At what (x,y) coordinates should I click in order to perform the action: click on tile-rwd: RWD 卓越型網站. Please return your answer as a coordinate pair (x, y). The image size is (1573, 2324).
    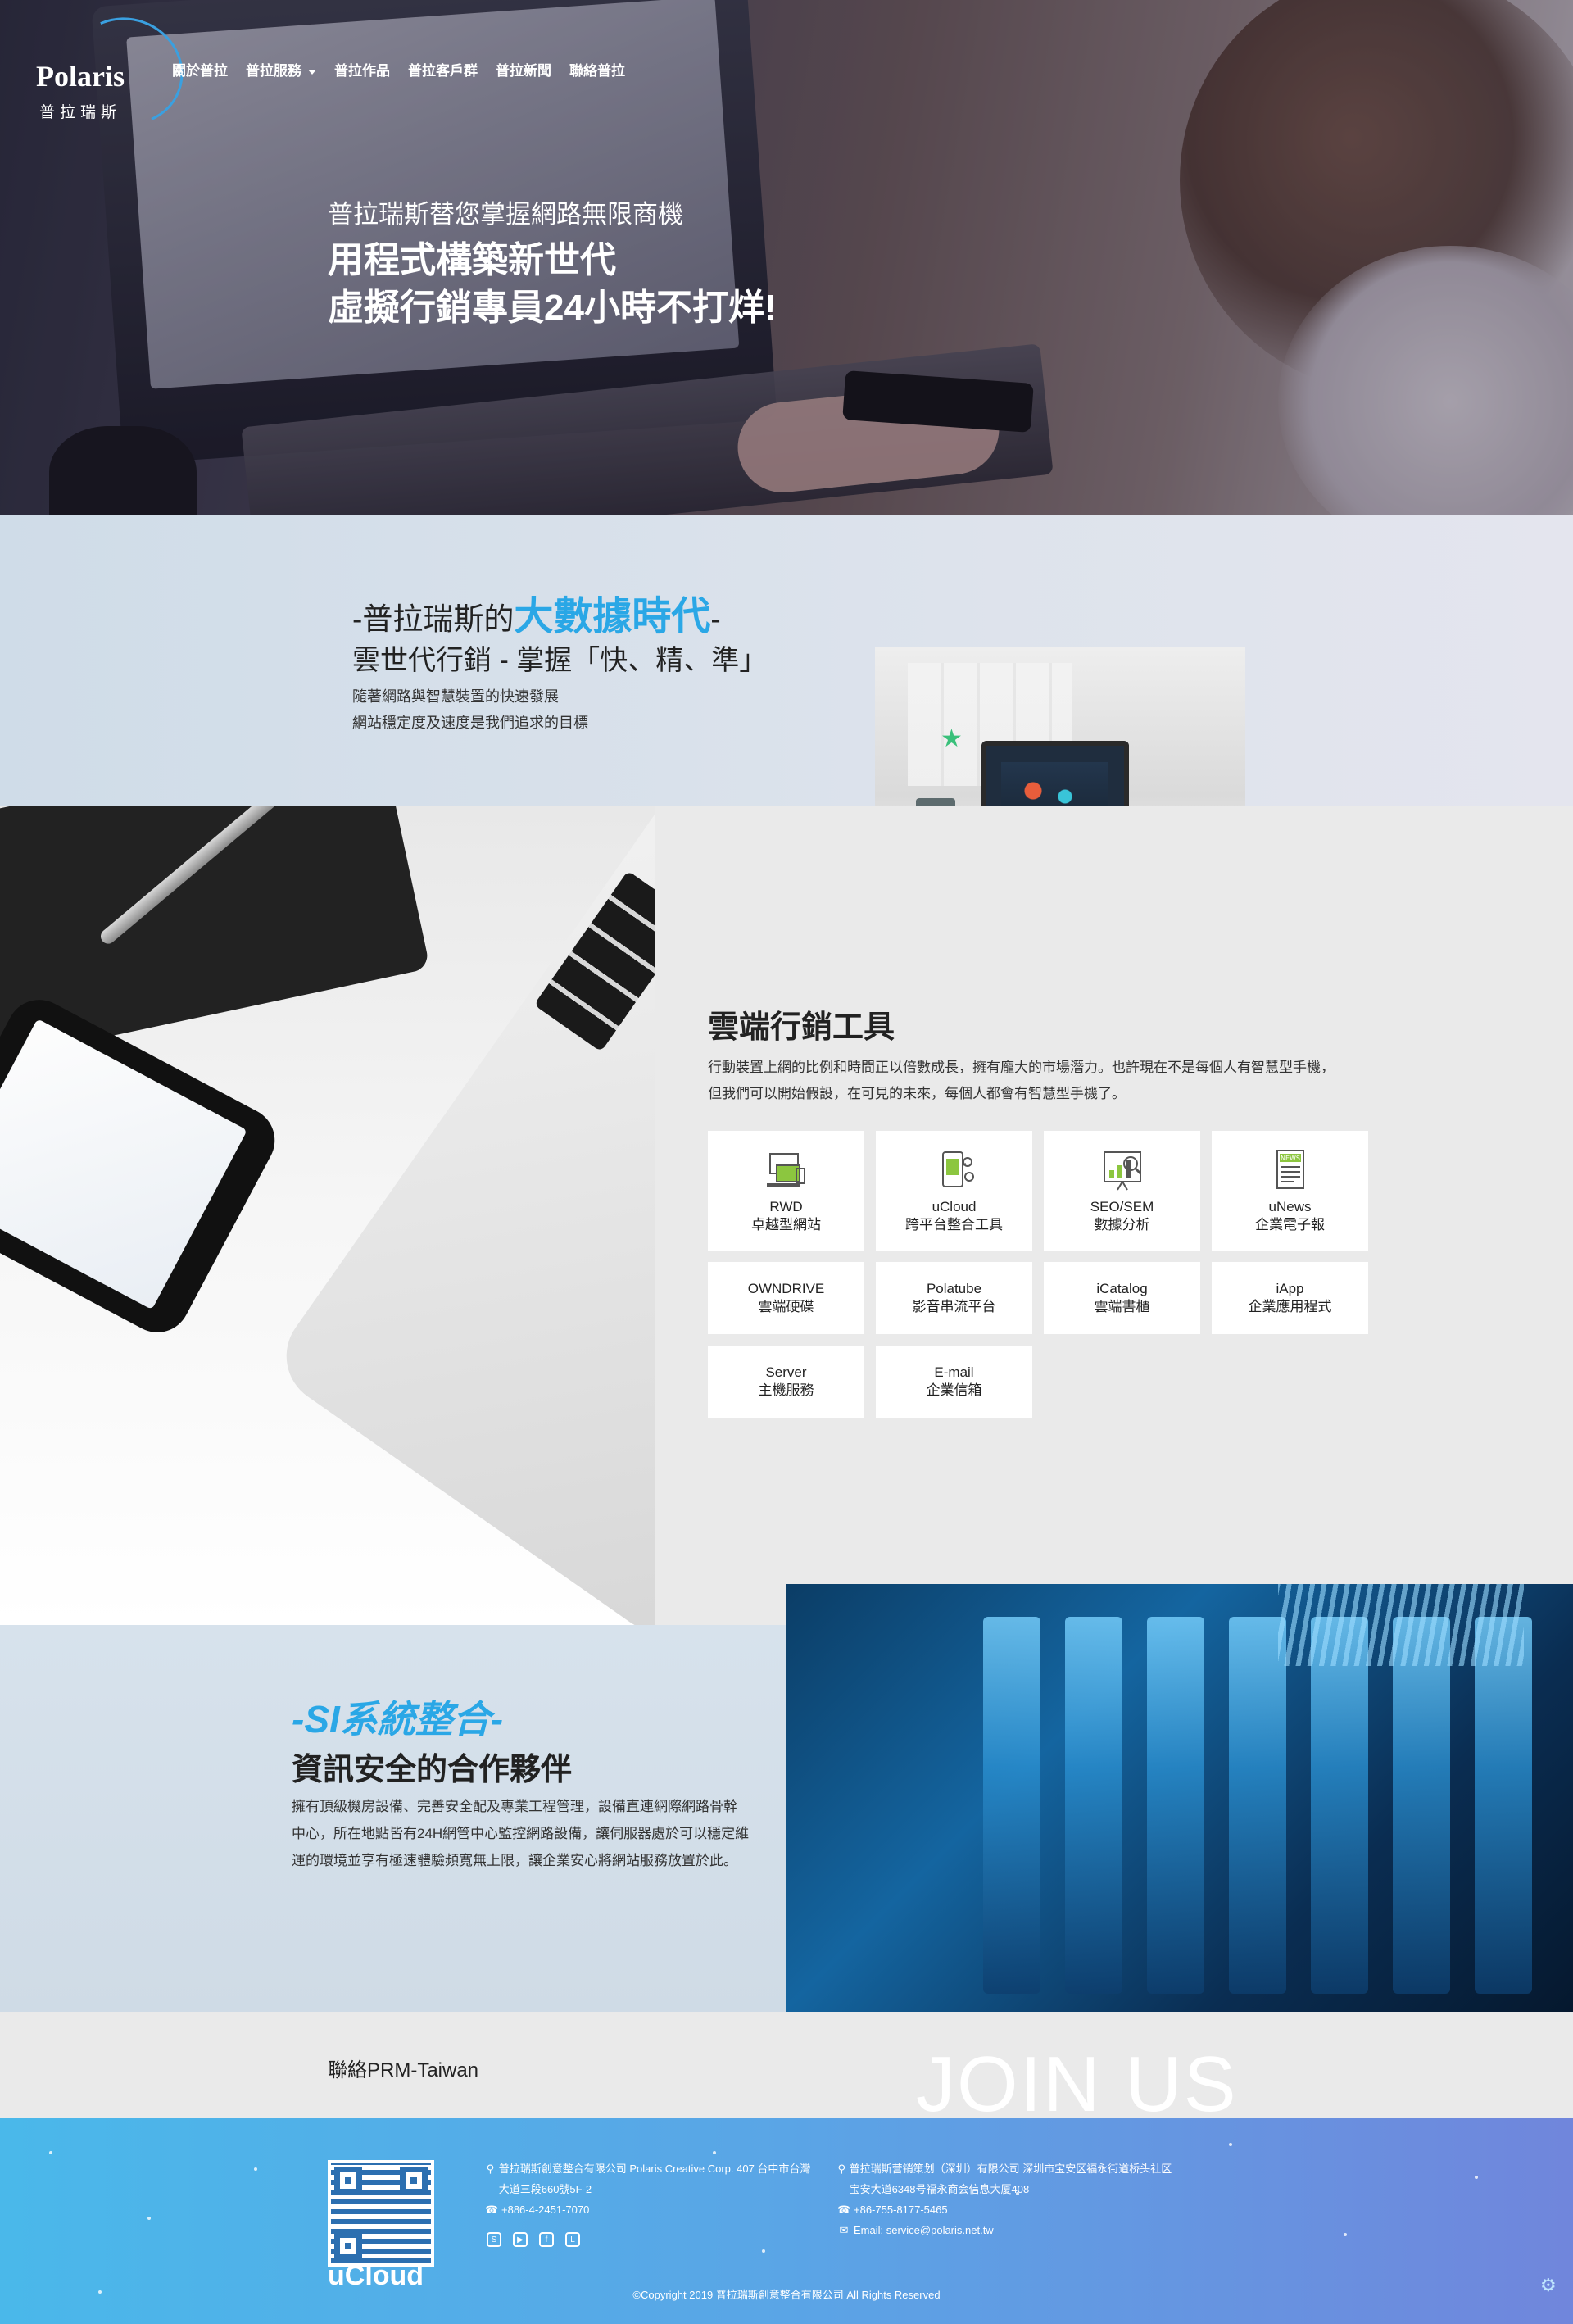
    Looking at the image, I should click on (786, 1191).